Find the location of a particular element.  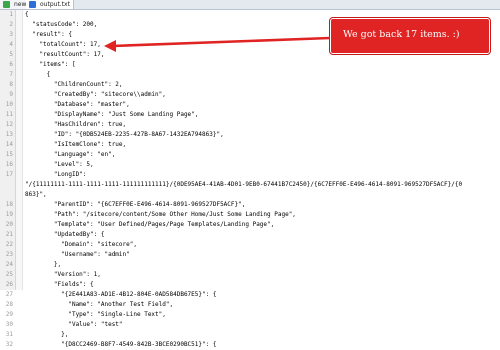

line-number: 31 is located at coordinates (9, 334).